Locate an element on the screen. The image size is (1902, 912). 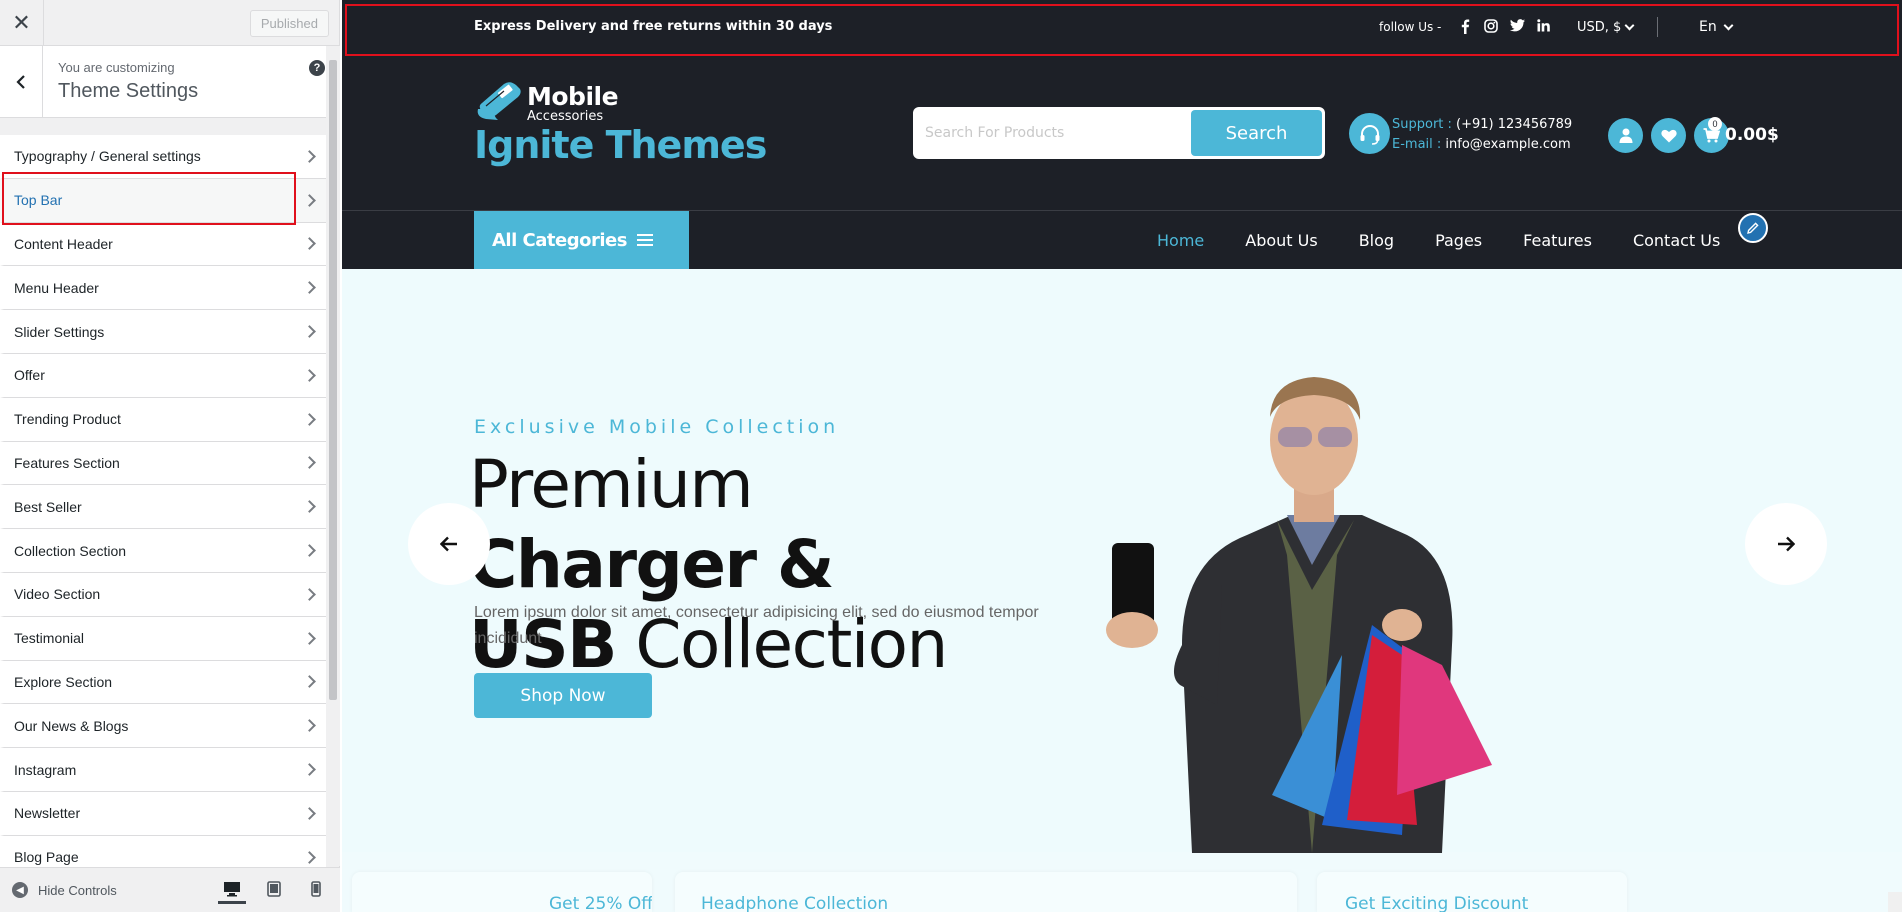
published-button: Published is located at coordinates (289, 23).